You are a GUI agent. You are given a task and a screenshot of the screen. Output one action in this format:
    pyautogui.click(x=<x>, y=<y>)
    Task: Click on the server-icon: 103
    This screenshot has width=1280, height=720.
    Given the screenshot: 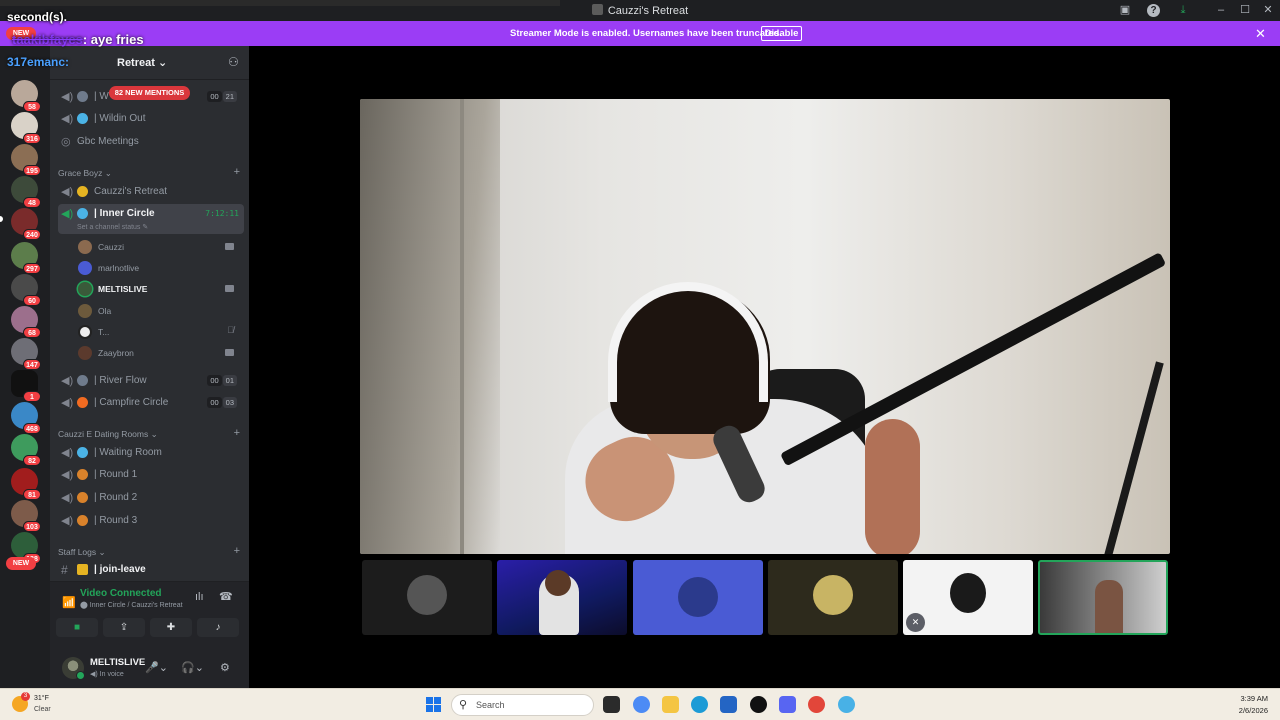 What is the action you would take?
    pyautogui.click(x=26, y=516)
    